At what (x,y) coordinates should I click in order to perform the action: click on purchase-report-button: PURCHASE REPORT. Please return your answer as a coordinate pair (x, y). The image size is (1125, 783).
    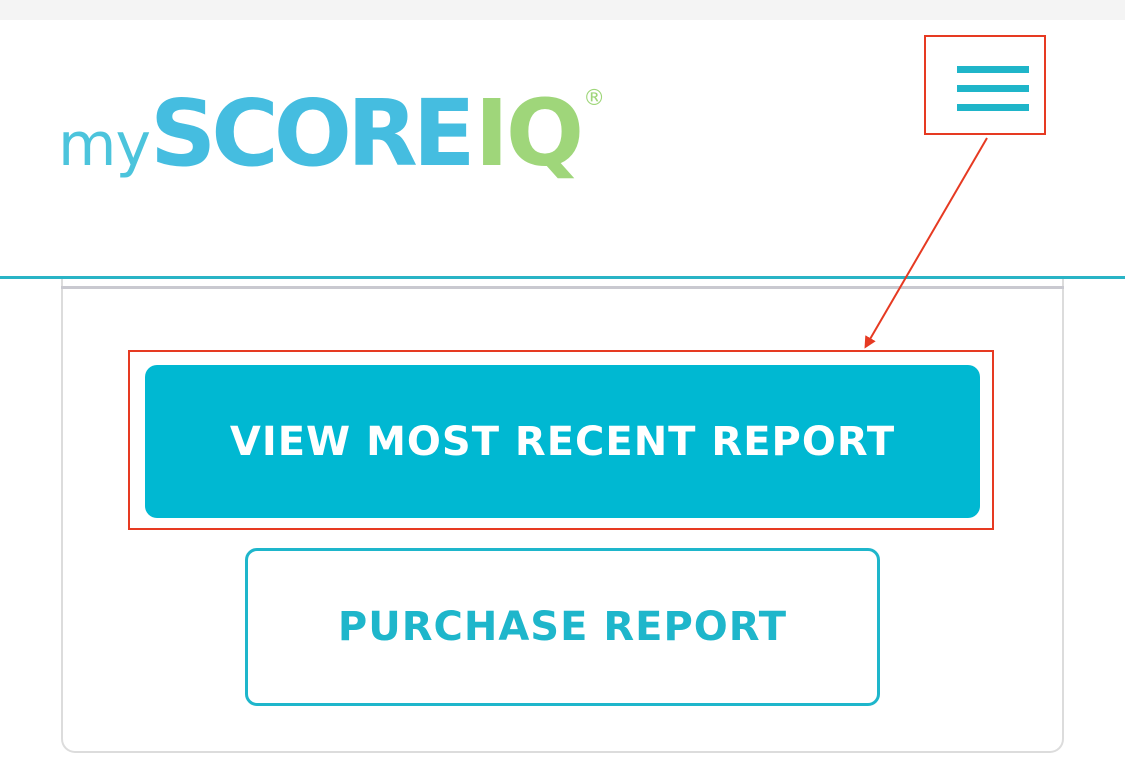
    Looking at the image, I should click on (562, 627).